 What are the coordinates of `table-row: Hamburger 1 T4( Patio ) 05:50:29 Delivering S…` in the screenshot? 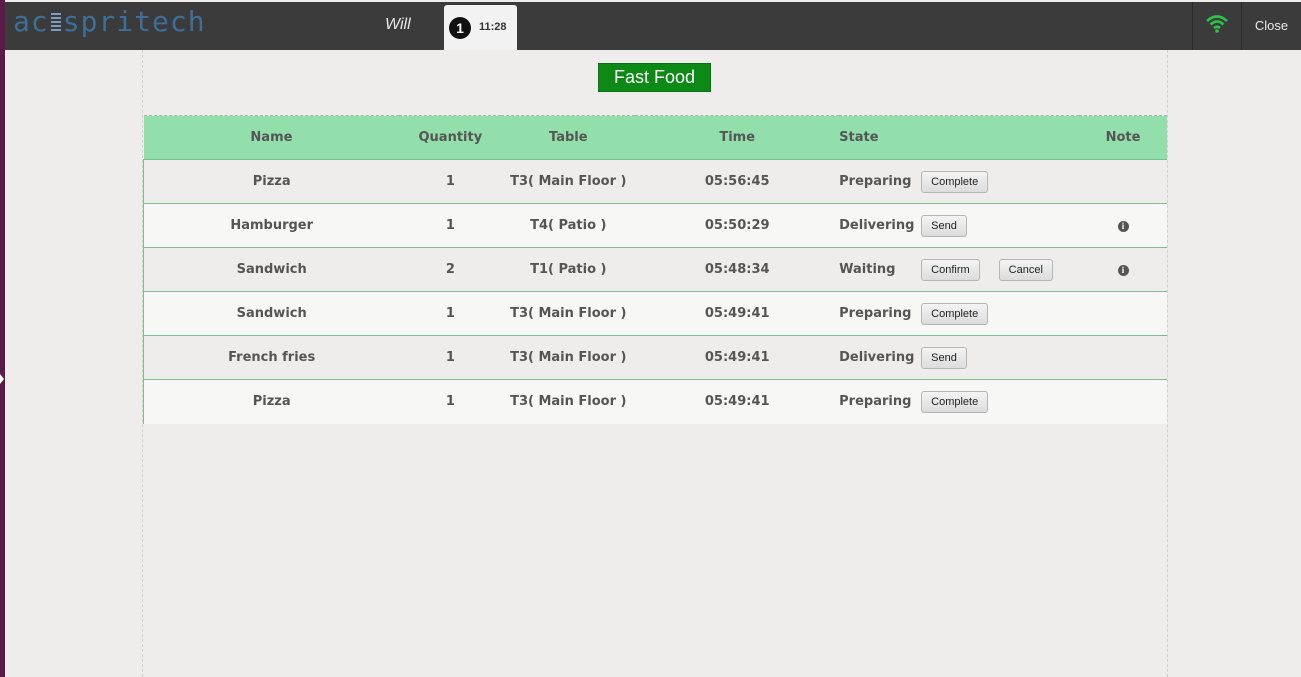 It's located at (655, 225).